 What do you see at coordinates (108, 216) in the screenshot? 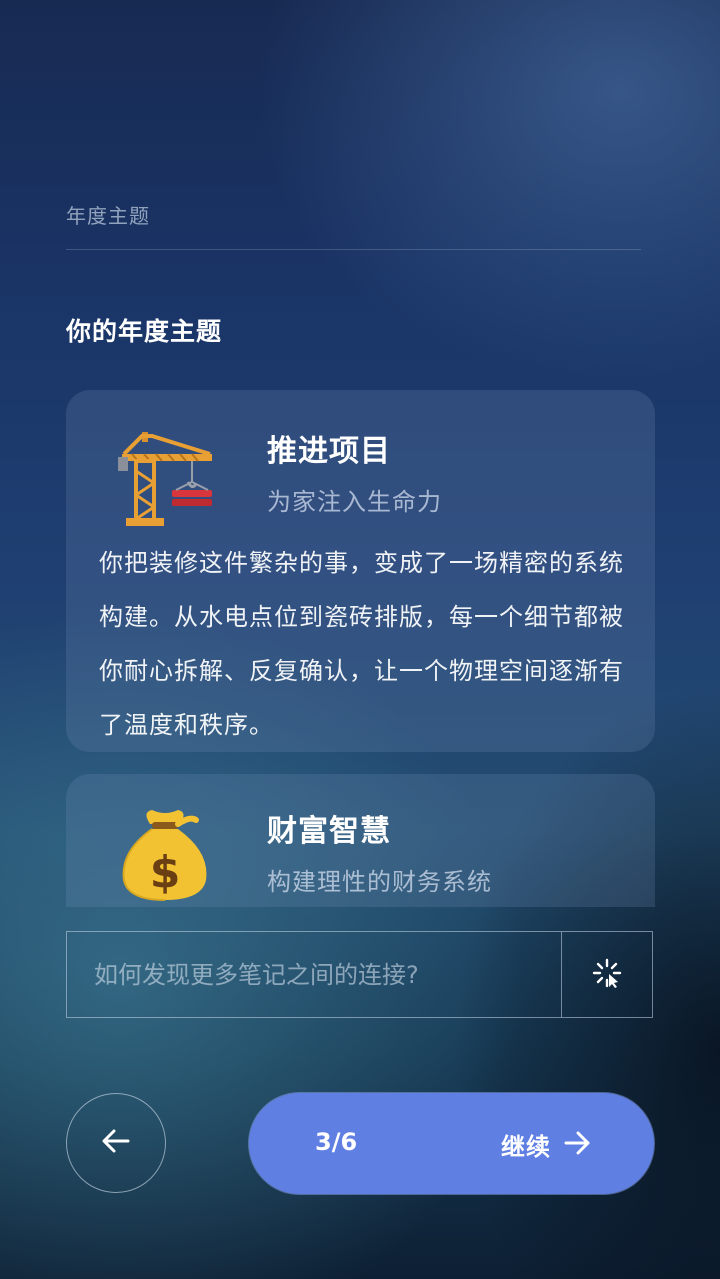
I see `header-label: 年度主题` at bounding box center [108, 216].